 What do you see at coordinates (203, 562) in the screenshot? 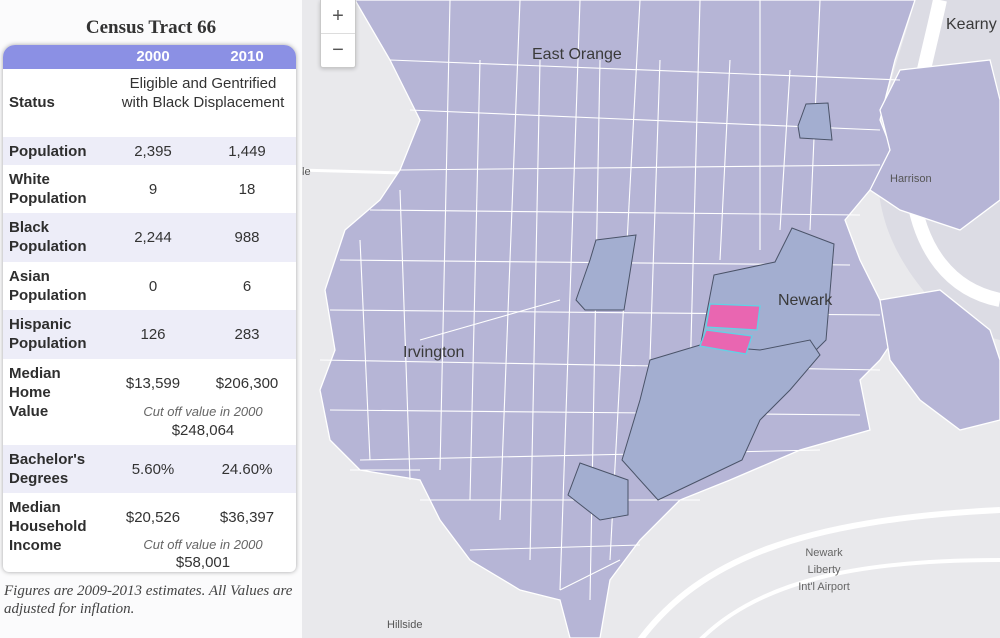
I see `cutoff-value: $58,001` at bounding box center [203, 562].